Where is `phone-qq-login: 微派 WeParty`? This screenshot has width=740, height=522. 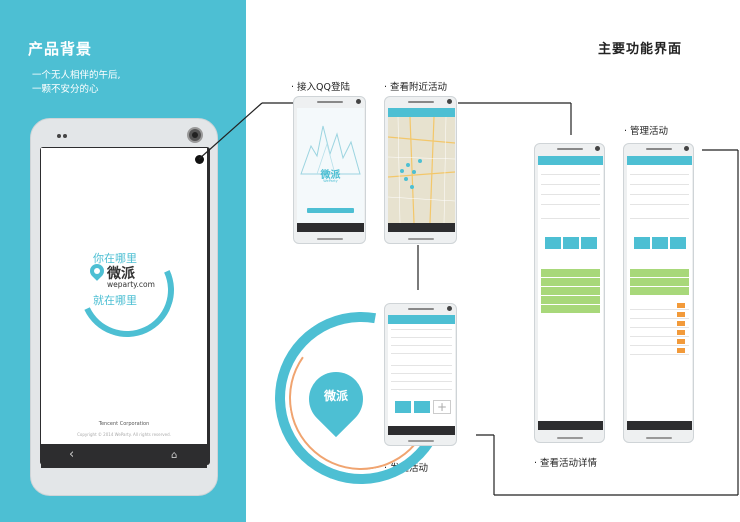
phone-qq-login: 微派 WeParty is located at coordinates (329, 170).